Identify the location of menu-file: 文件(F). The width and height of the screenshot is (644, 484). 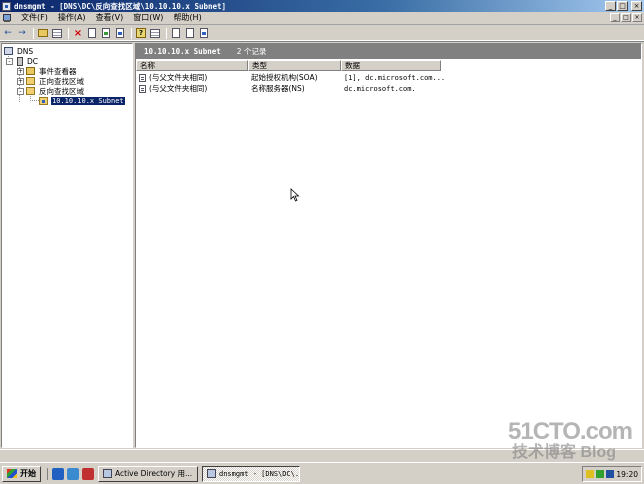
(34, 18).